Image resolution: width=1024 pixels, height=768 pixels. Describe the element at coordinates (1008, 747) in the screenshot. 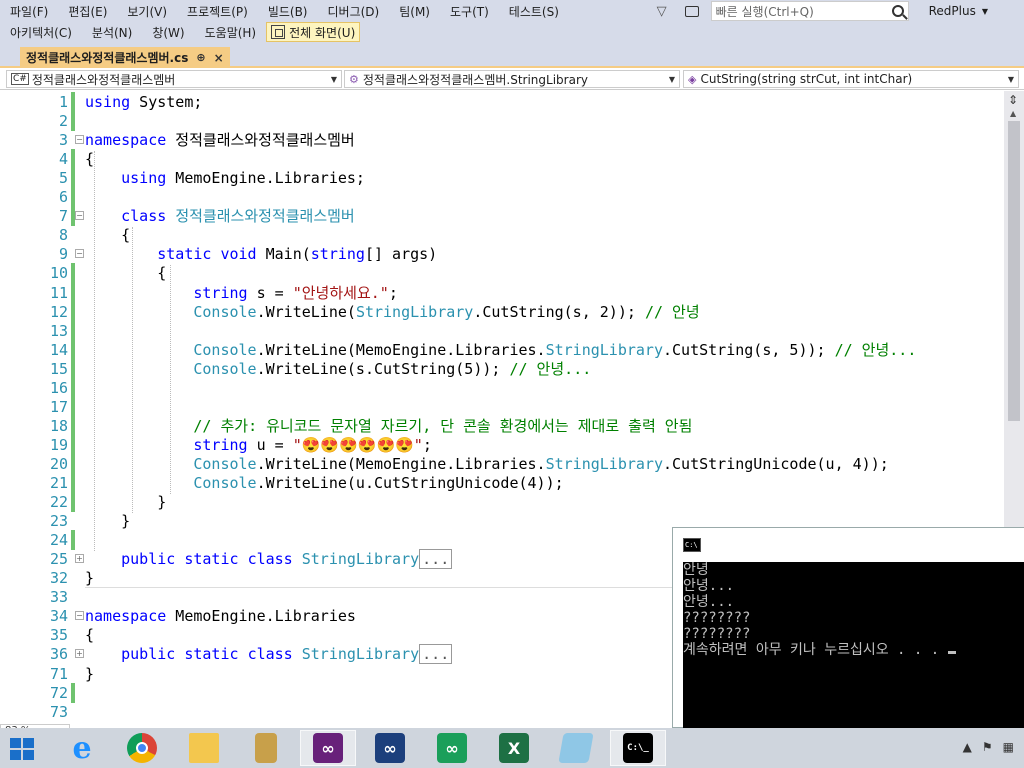

I see `network-icon: ▦` at that location.